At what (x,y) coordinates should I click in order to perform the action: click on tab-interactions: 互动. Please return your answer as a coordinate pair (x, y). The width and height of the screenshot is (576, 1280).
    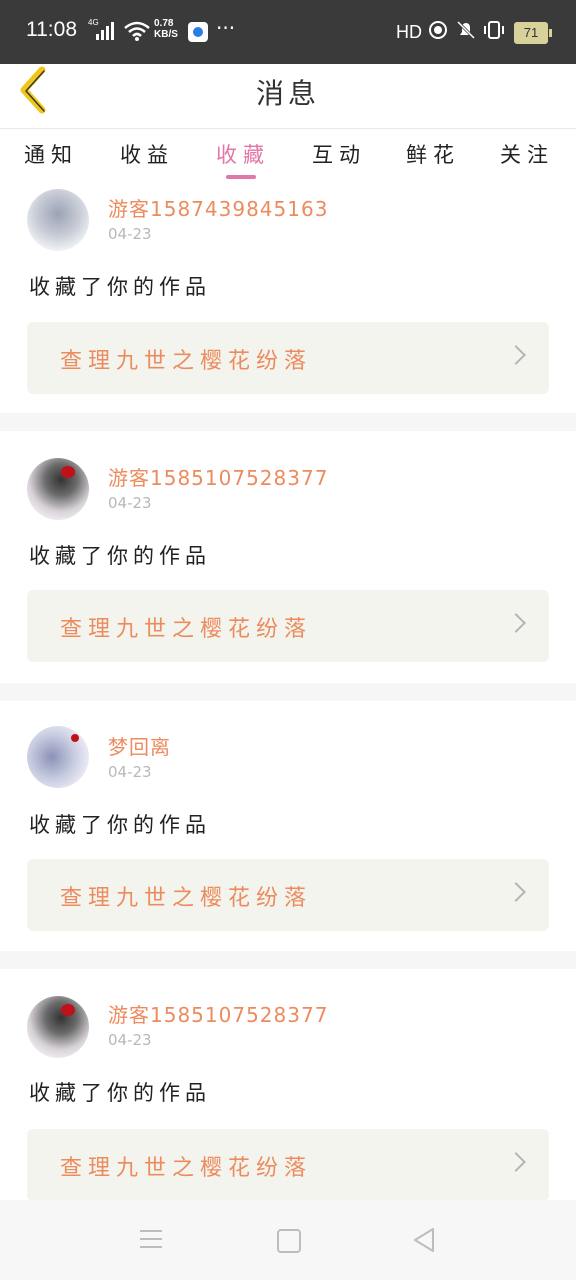
    Looking at the image, I should click on (339, 154).